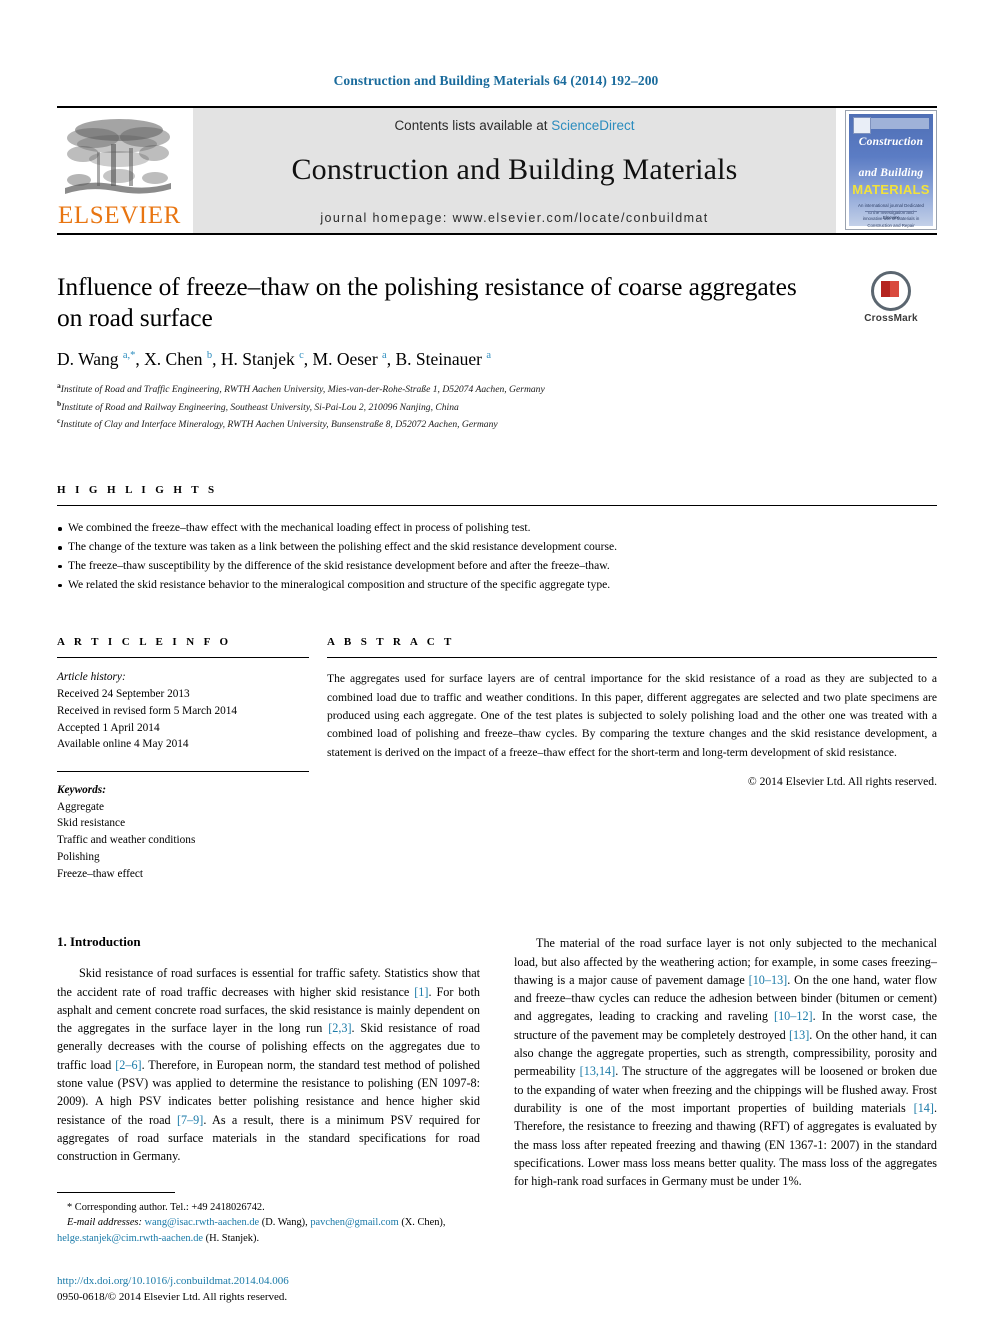 This screenshot has height=1323, width=992. Describe the element at coordinates (183, 658) in the screenshot. I see `article-info-rule` at that location.